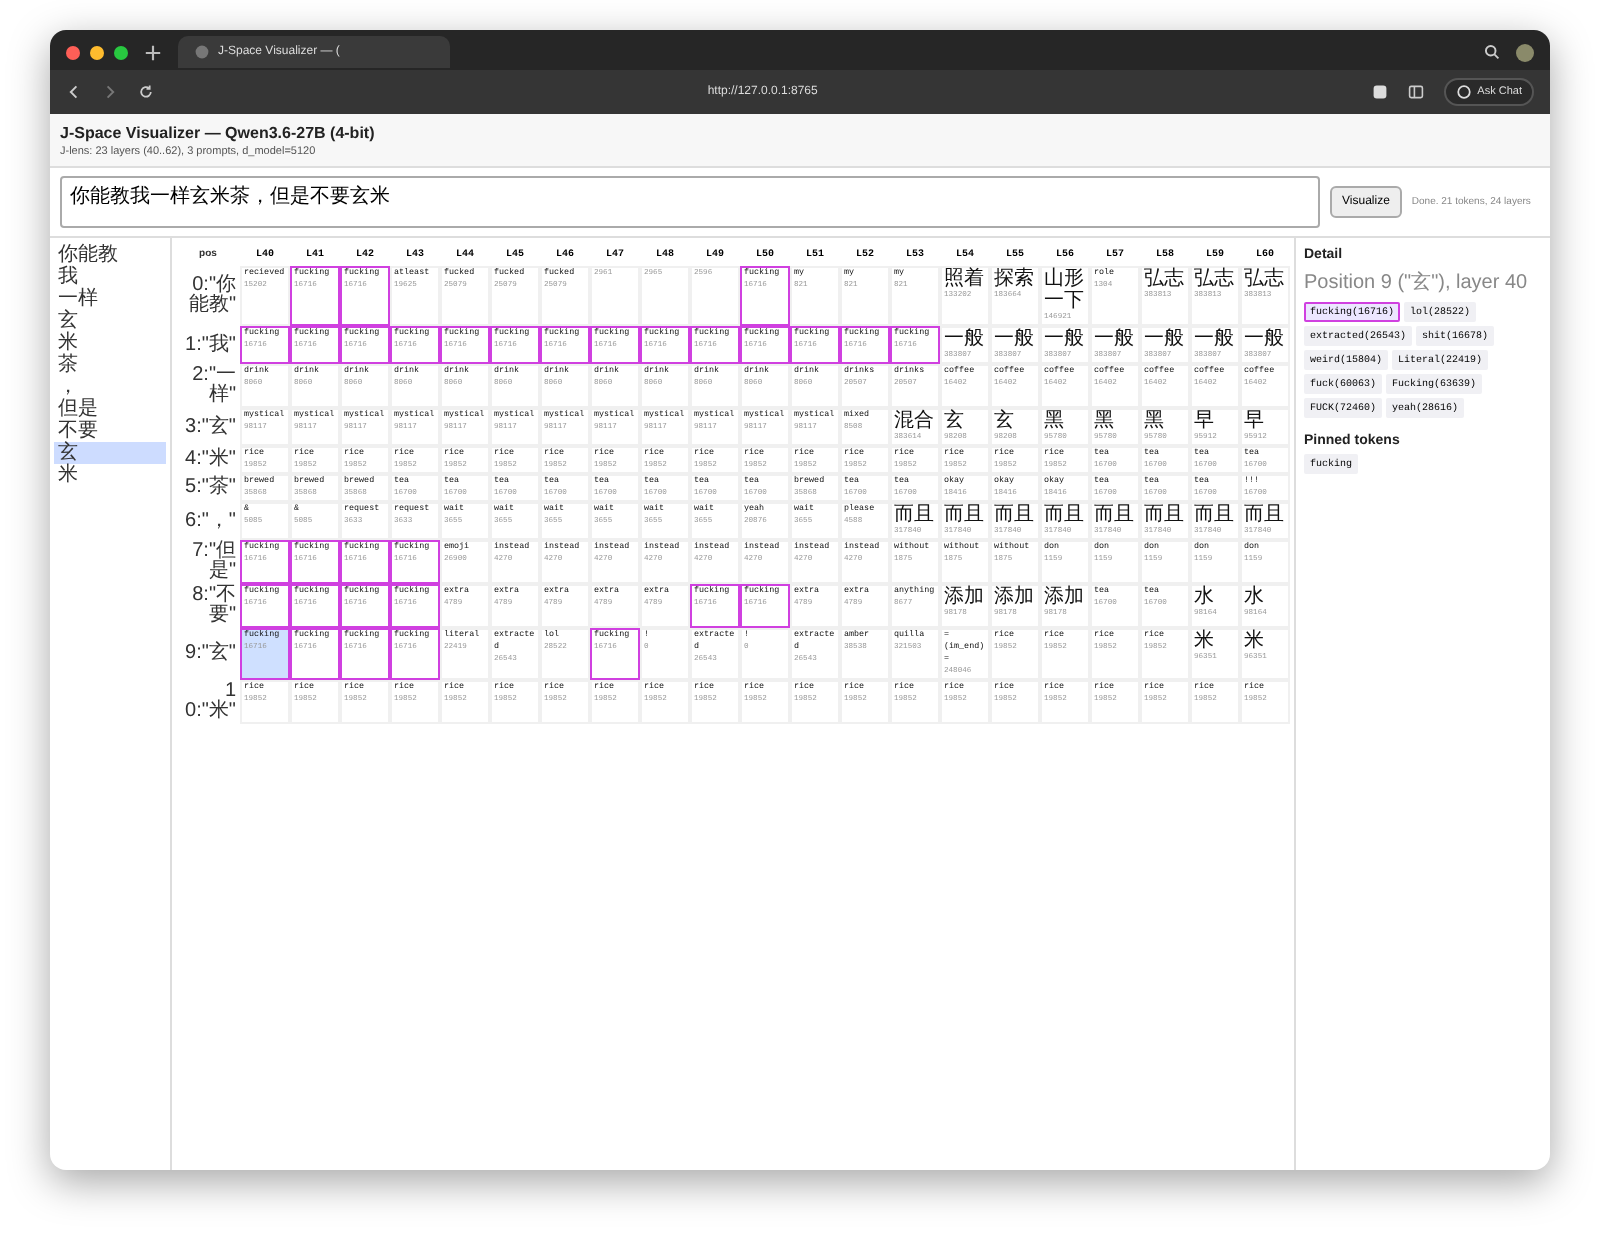 The width and height of the screenshot is (1600, 1234). Describe the element at coordinates (110, 277) in the screenshot. I see `token-list-item: 我` at that location.